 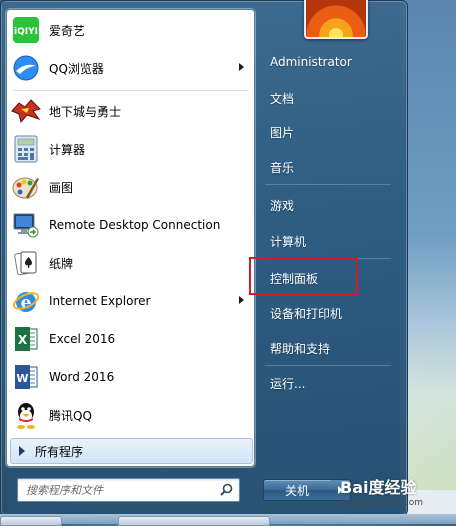 What do you see at coordinates (130, 339) in the screenshot?
I see `program-item-excel: X Excel 2016` at bounding box center [130, 339].